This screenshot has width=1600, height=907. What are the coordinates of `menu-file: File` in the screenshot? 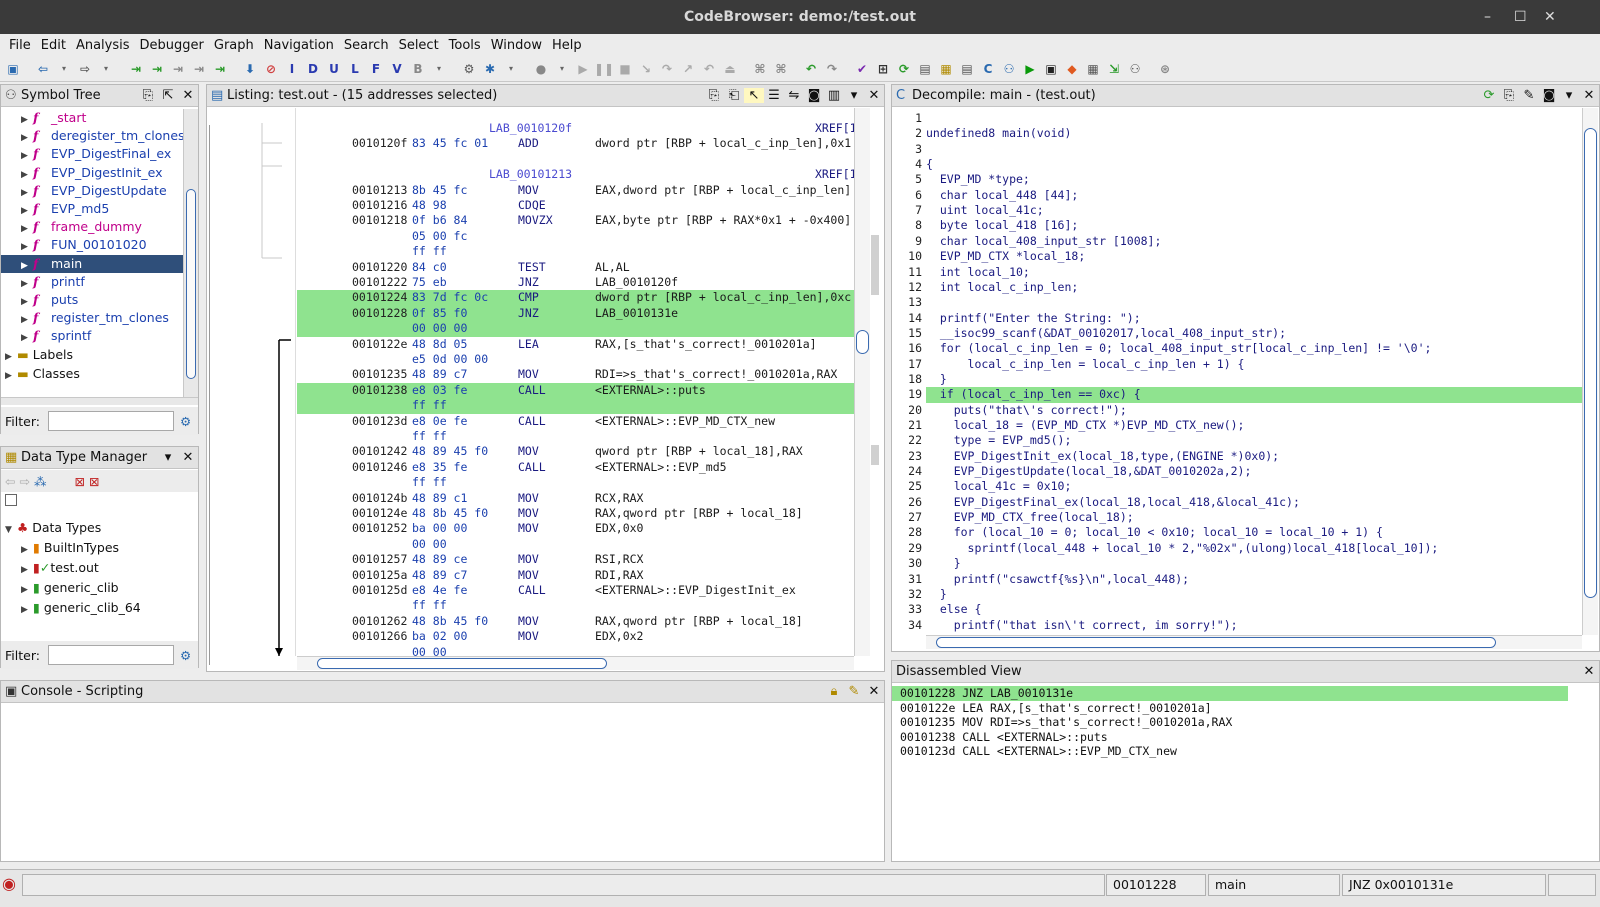 It's located at (20, 45).